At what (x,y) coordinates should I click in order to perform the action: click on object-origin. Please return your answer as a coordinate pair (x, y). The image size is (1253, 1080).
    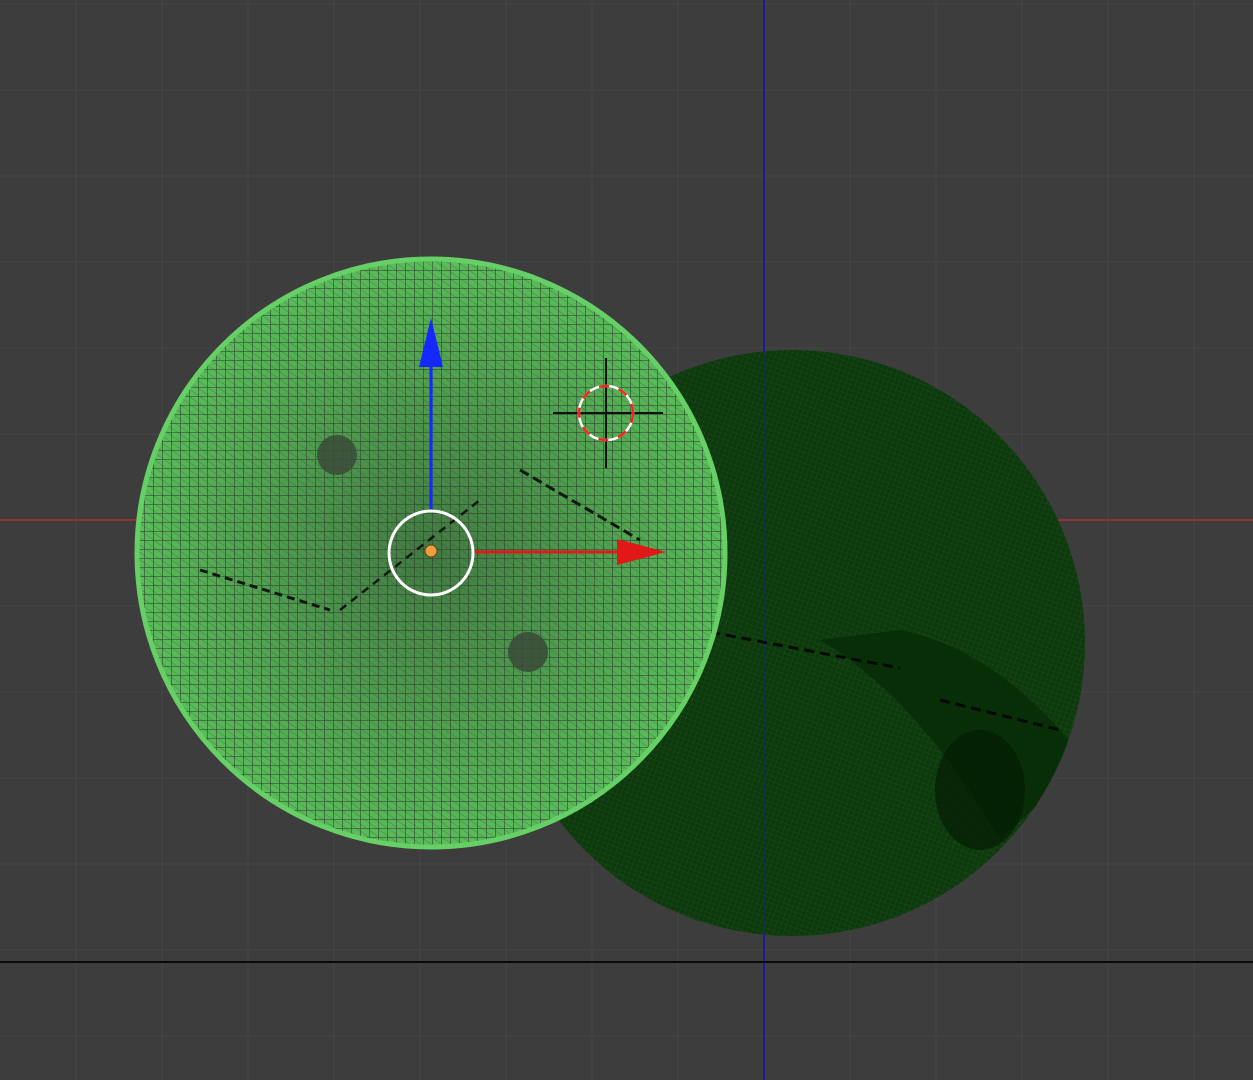
    Looking at the image, I should click on (431, 551).